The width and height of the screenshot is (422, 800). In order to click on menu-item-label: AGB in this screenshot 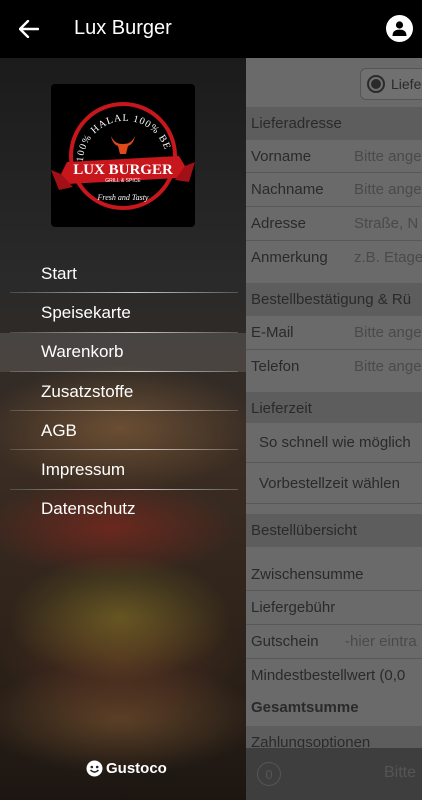, I will do `click(59, 430)`.